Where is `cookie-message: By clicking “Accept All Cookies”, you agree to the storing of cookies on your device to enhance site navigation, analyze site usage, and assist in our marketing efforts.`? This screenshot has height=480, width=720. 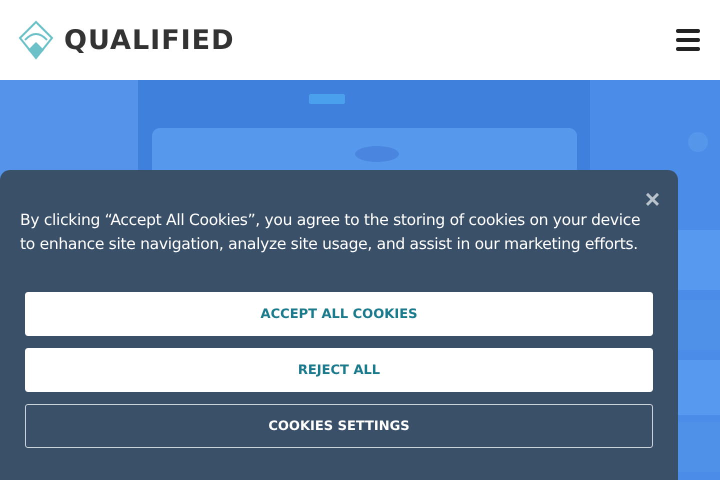 cookie-message: By clicking “Accept All Cookies”, you agree to the storing of cookies on your device to enhance site navigation, analyze site usage, and assist in our marketing efforts. is located at coordinates (331, 232).